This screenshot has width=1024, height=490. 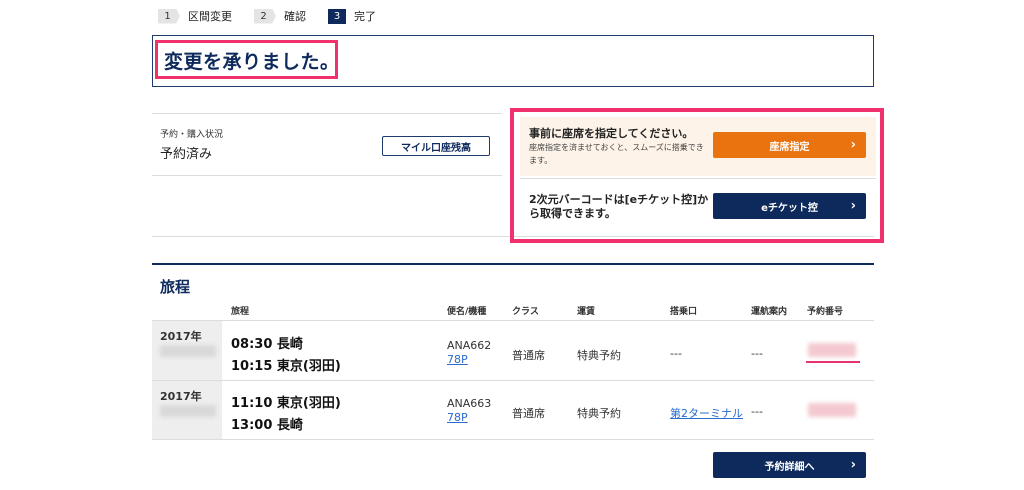 I want to click on departure: 11:10 東京(羽田), so click(x=286, y=403).